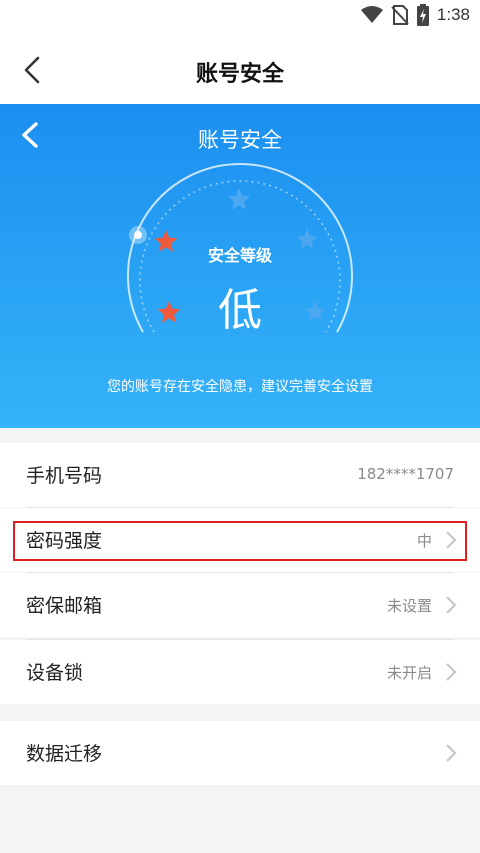  I want to click on security-tip: 您的账号存在安全隐患，建议完善安全设置, so click(240, 387).